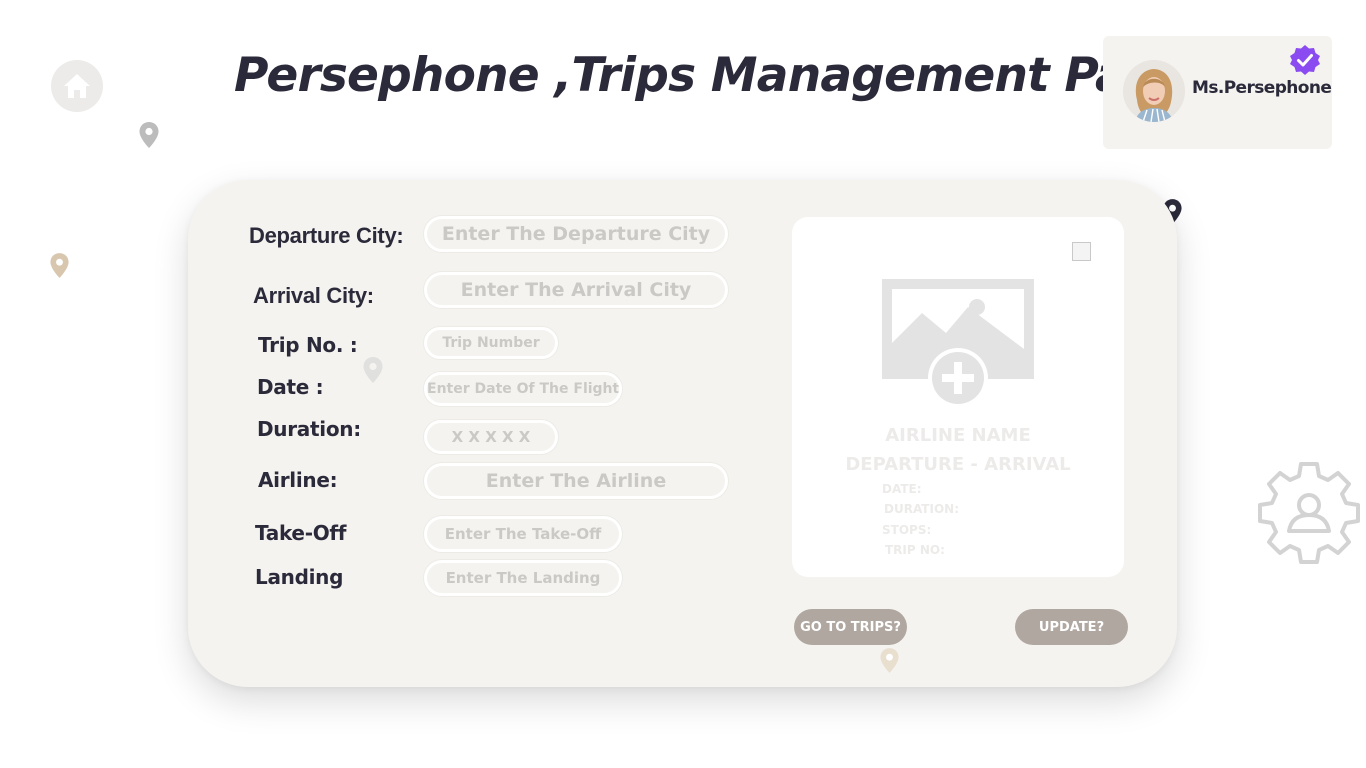 This screenshot has height=768, width=1366. I want to click on takeoff-label: Take-Off, so click(301, 533).